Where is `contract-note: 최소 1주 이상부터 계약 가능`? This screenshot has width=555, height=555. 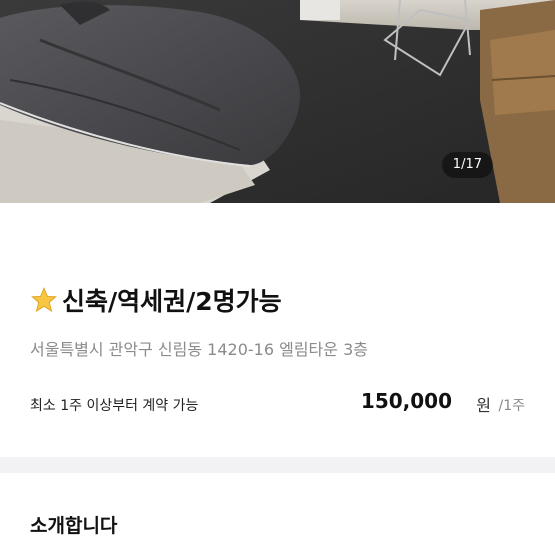 contract-note: 최소 1주 이상부터 계약 가능 is located at coordinates (114, 406).